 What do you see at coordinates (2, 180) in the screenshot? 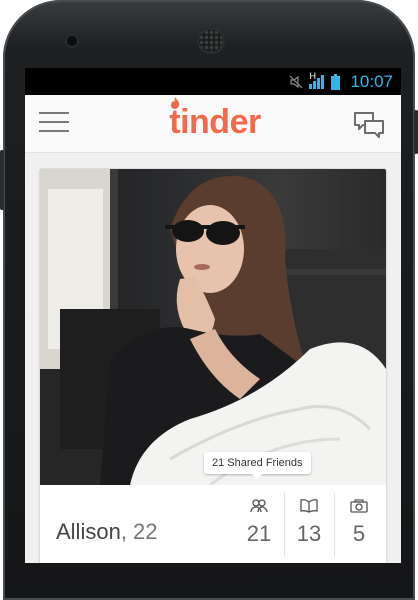
I see `volume-button` at bounding box center [2, 180].